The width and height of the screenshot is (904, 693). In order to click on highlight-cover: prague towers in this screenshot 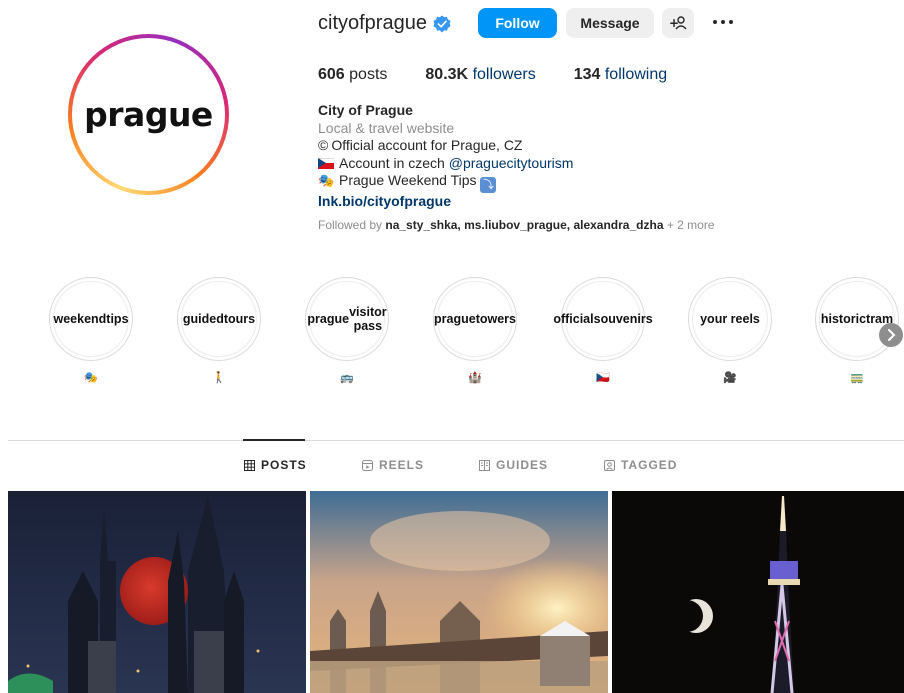, I will do `click(475, 319)`.